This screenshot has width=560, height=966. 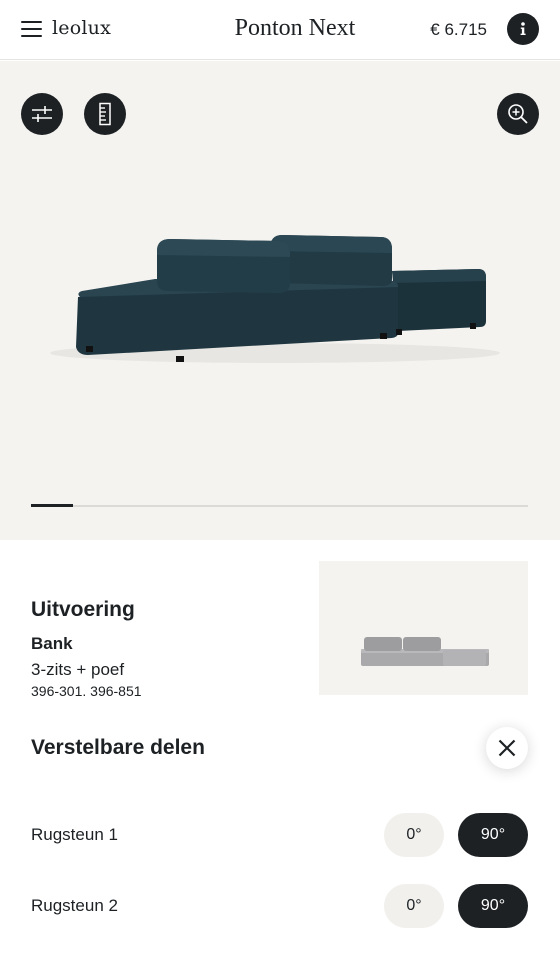 I want to click on product-type: Bank, so click(x=52, y=643).